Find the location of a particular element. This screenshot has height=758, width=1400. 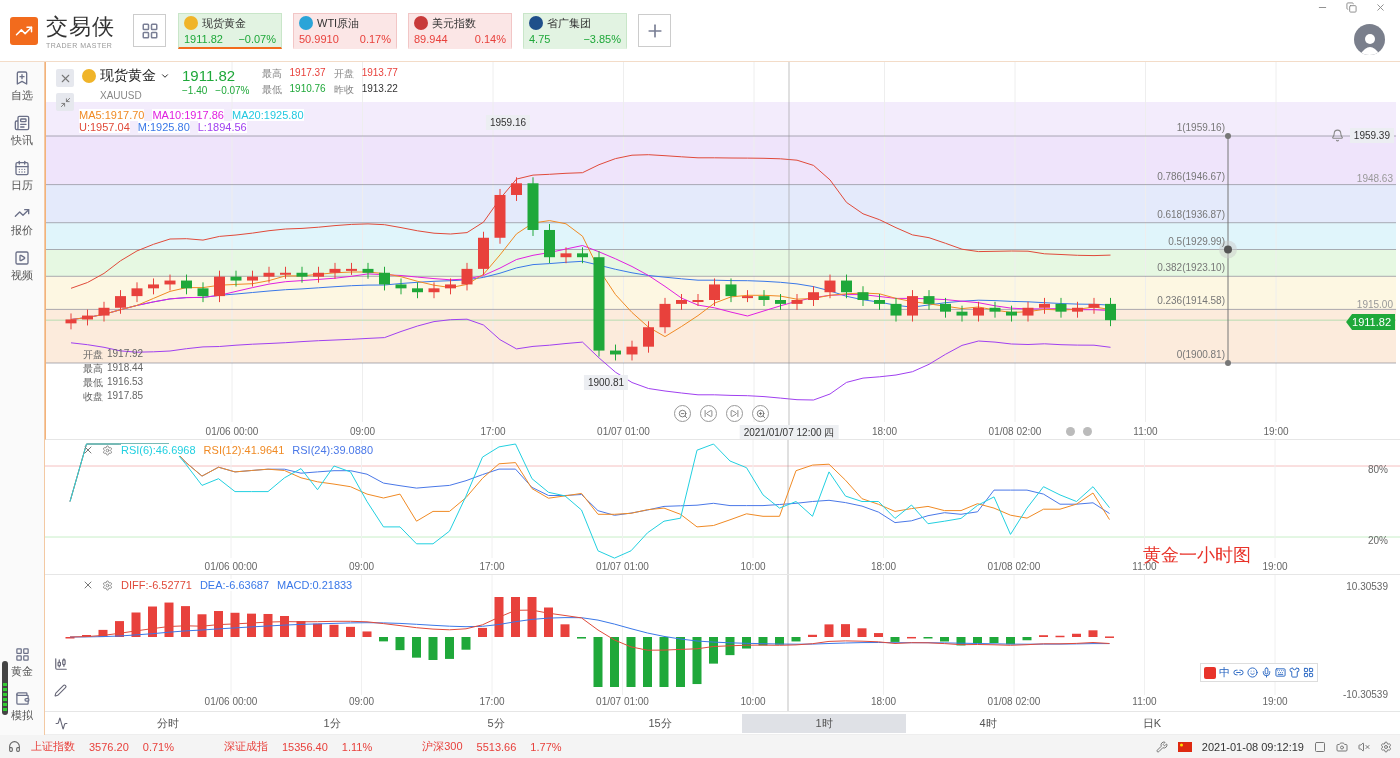

period-tab: 15分 is located at coordinates (660, 723).